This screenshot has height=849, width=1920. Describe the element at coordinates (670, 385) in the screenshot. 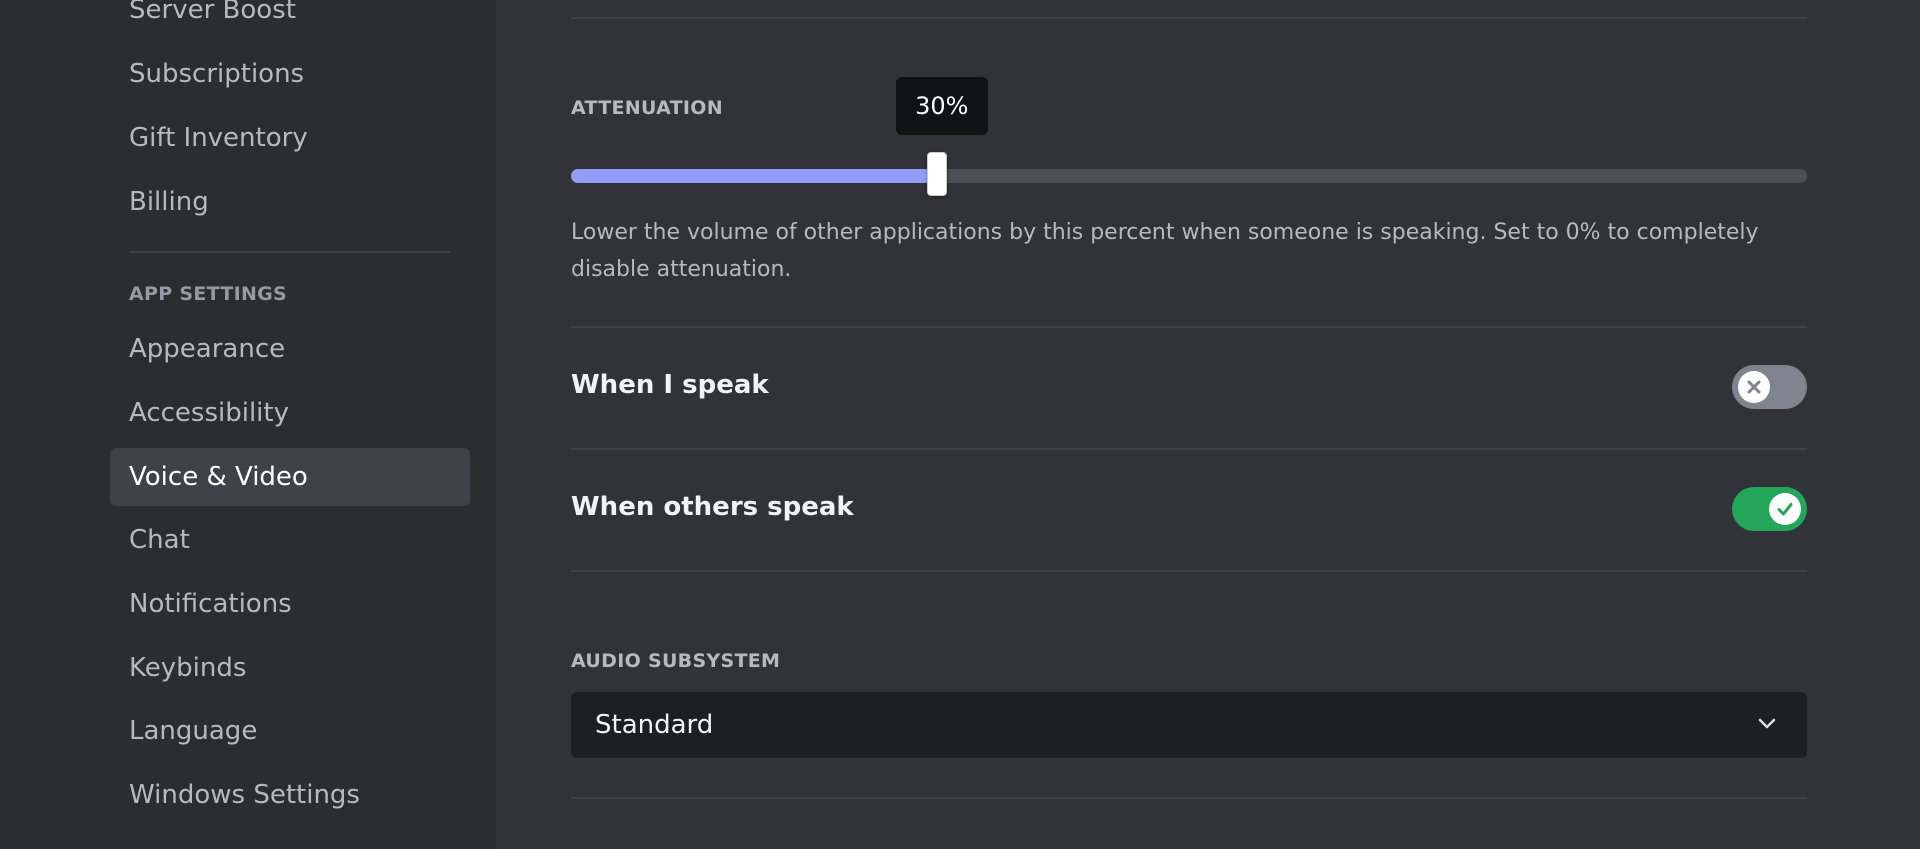

I see `when-i-speak-label: When I speak` at that location.